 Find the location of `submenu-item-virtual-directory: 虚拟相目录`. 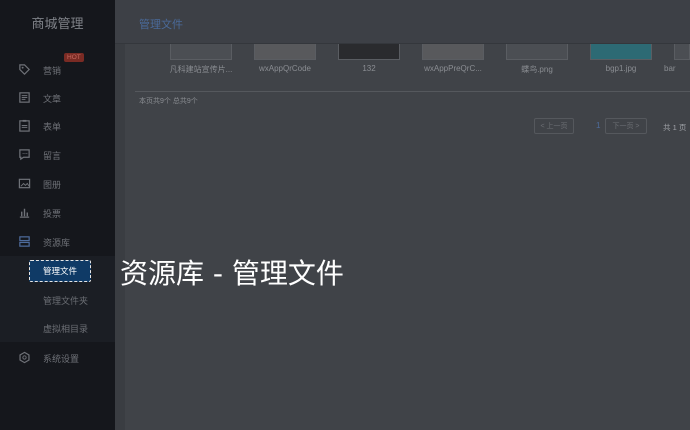

submenu-item-virtual-directory: 虚拟相目录 is located at coordinates (57, 328).